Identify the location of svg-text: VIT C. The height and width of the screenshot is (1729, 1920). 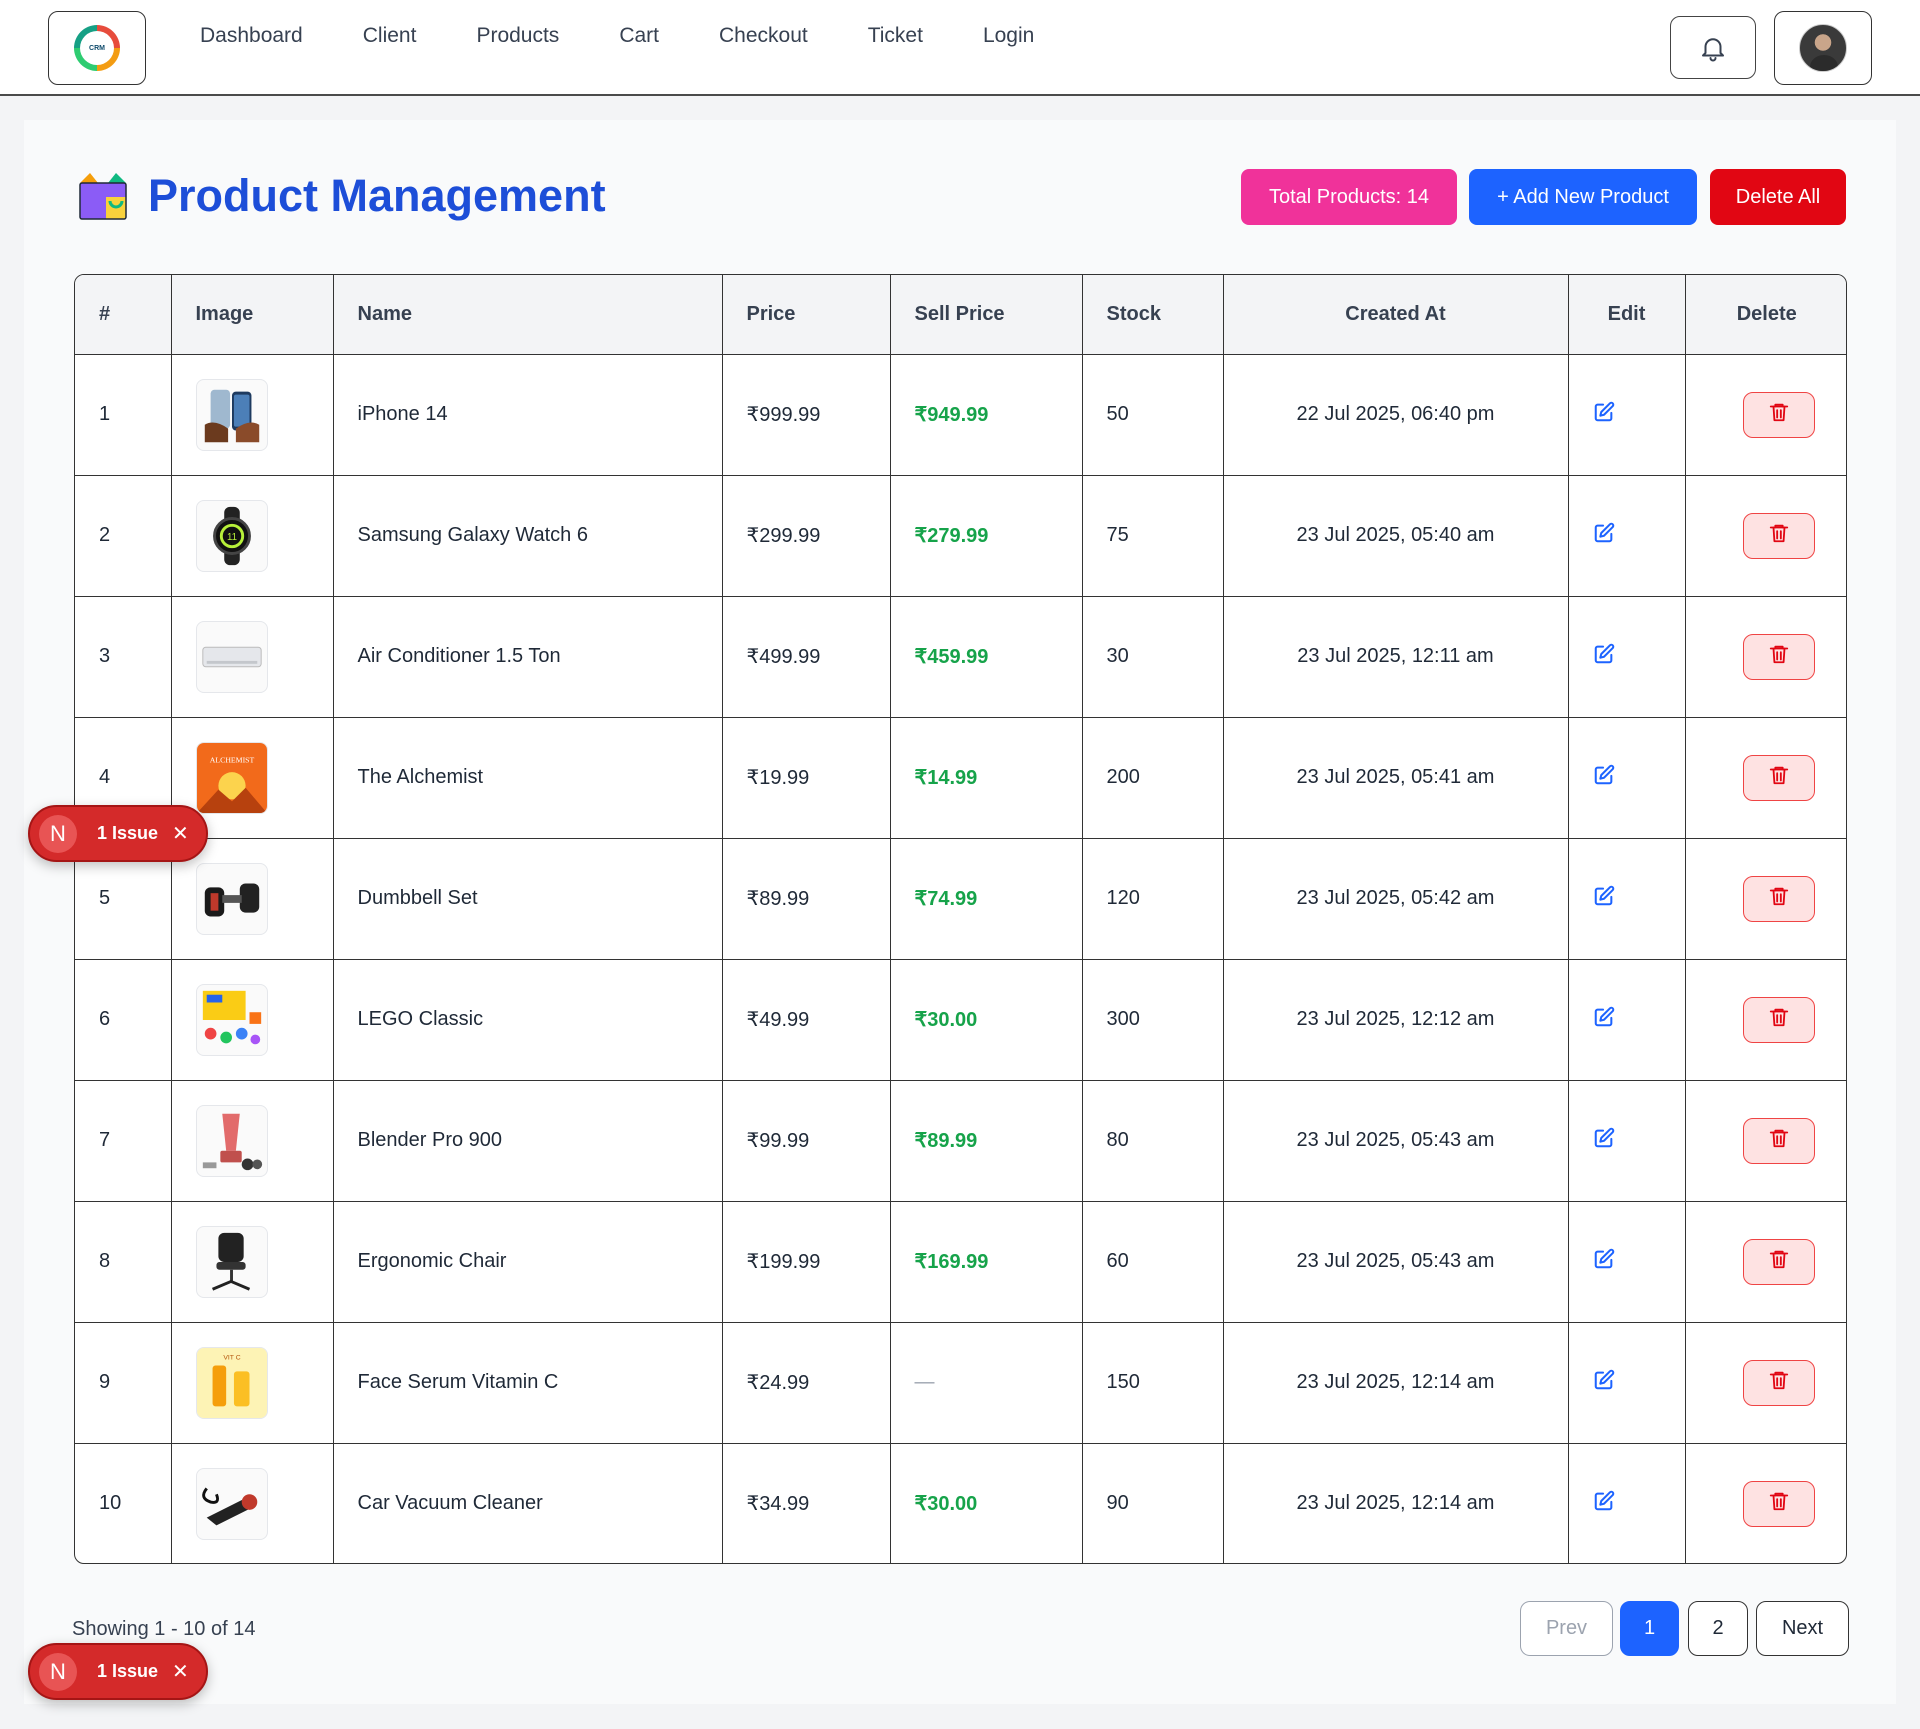
(231, 1357).